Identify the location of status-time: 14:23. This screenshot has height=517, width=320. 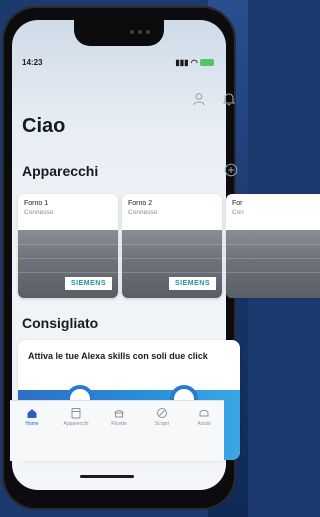
(32, 62).